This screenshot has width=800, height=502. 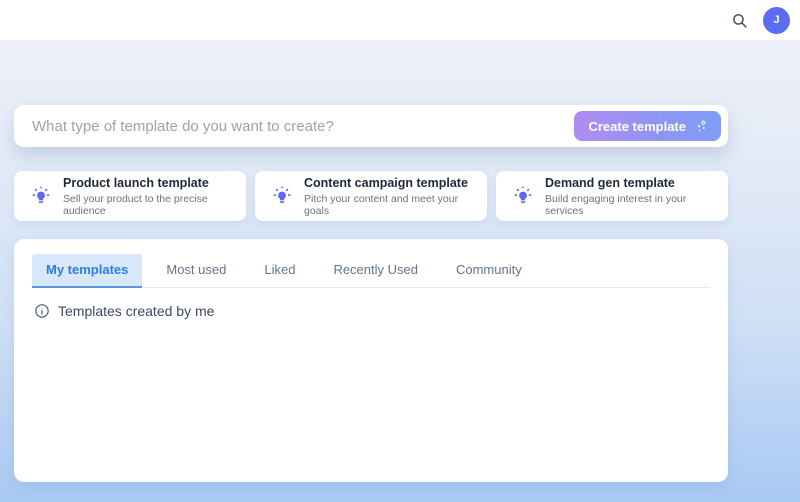 What do you see at coordinates (637, 126) in the screenshot?
I see `create-template-label: Create template` at bounding box center [637, 126].